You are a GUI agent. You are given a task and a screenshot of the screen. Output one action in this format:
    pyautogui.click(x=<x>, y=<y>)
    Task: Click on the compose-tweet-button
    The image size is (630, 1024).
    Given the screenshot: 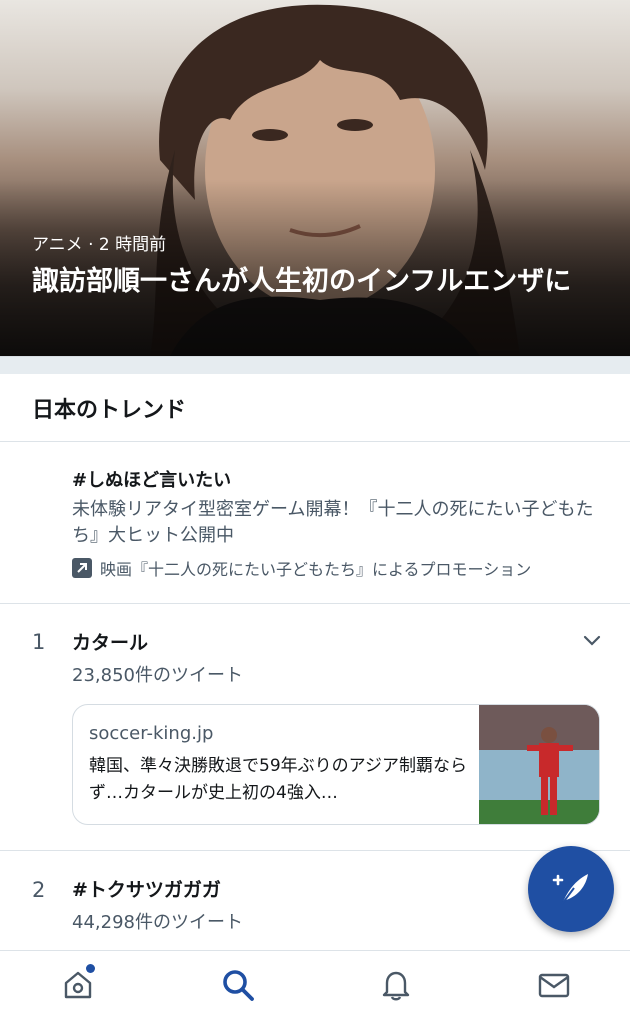 What is the action you would take?
    pyautogui.click(x=571, y=889)
    